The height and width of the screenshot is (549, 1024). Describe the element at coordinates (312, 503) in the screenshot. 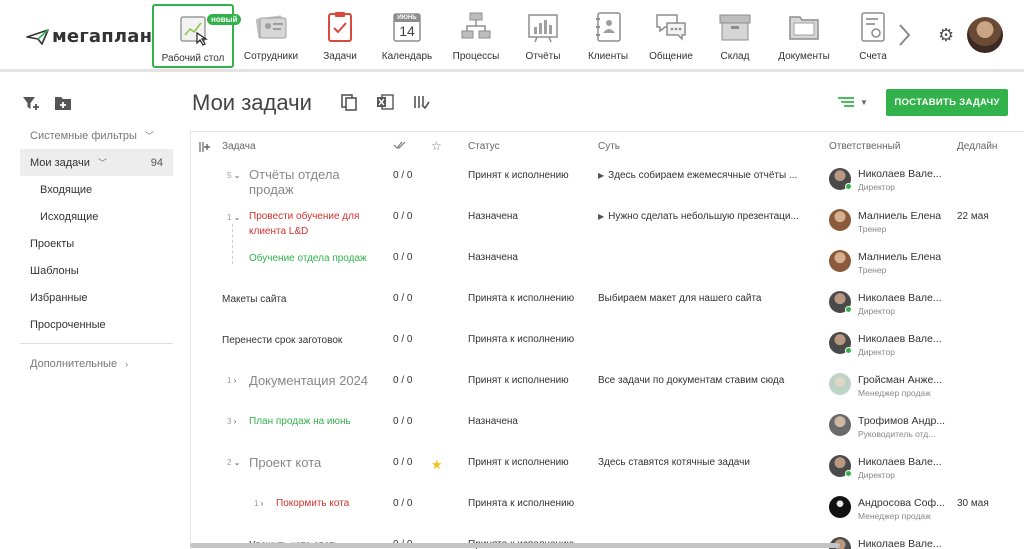

I see `task-name: Покормить кота` at that location.